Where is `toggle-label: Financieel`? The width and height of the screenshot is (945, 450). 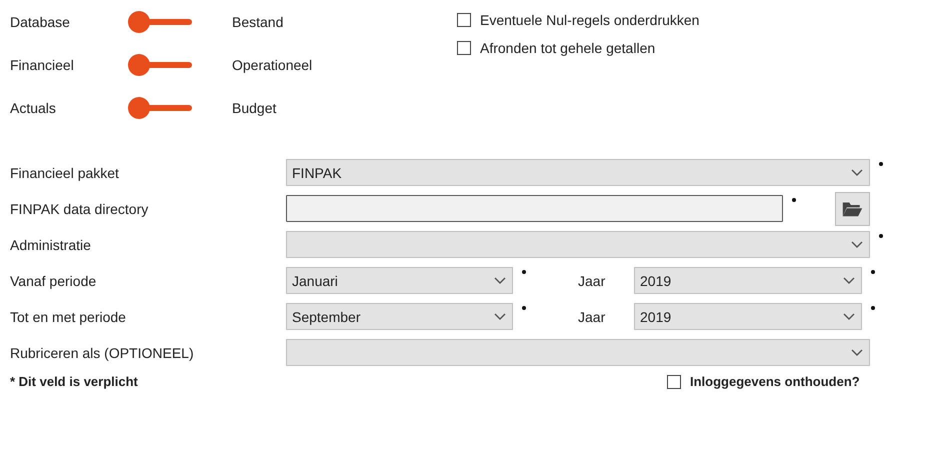
toggle-label: Financieel is located at coordinates (42, 65).